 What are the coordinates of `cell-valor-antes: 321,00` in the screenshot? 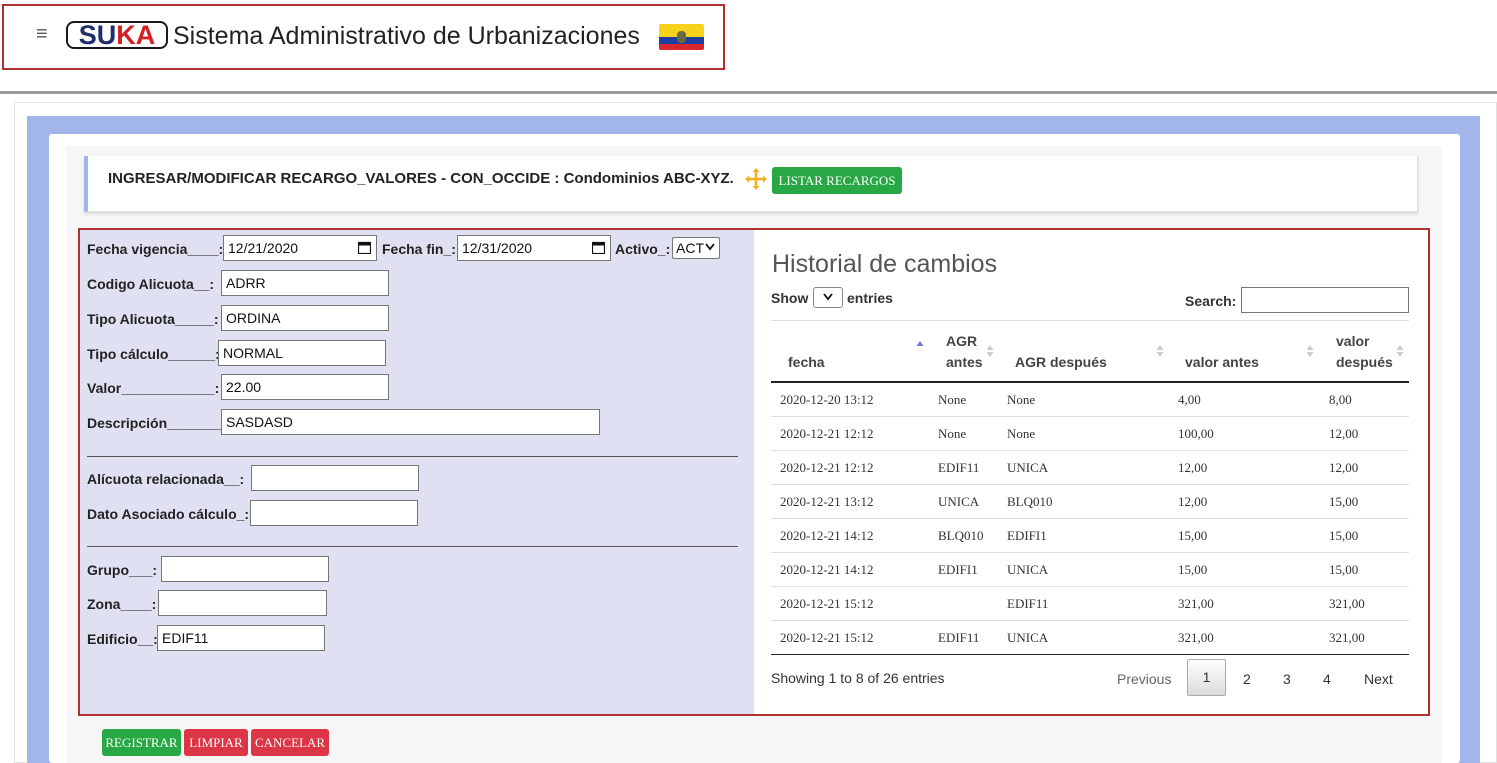 It's located at (1196, 603).